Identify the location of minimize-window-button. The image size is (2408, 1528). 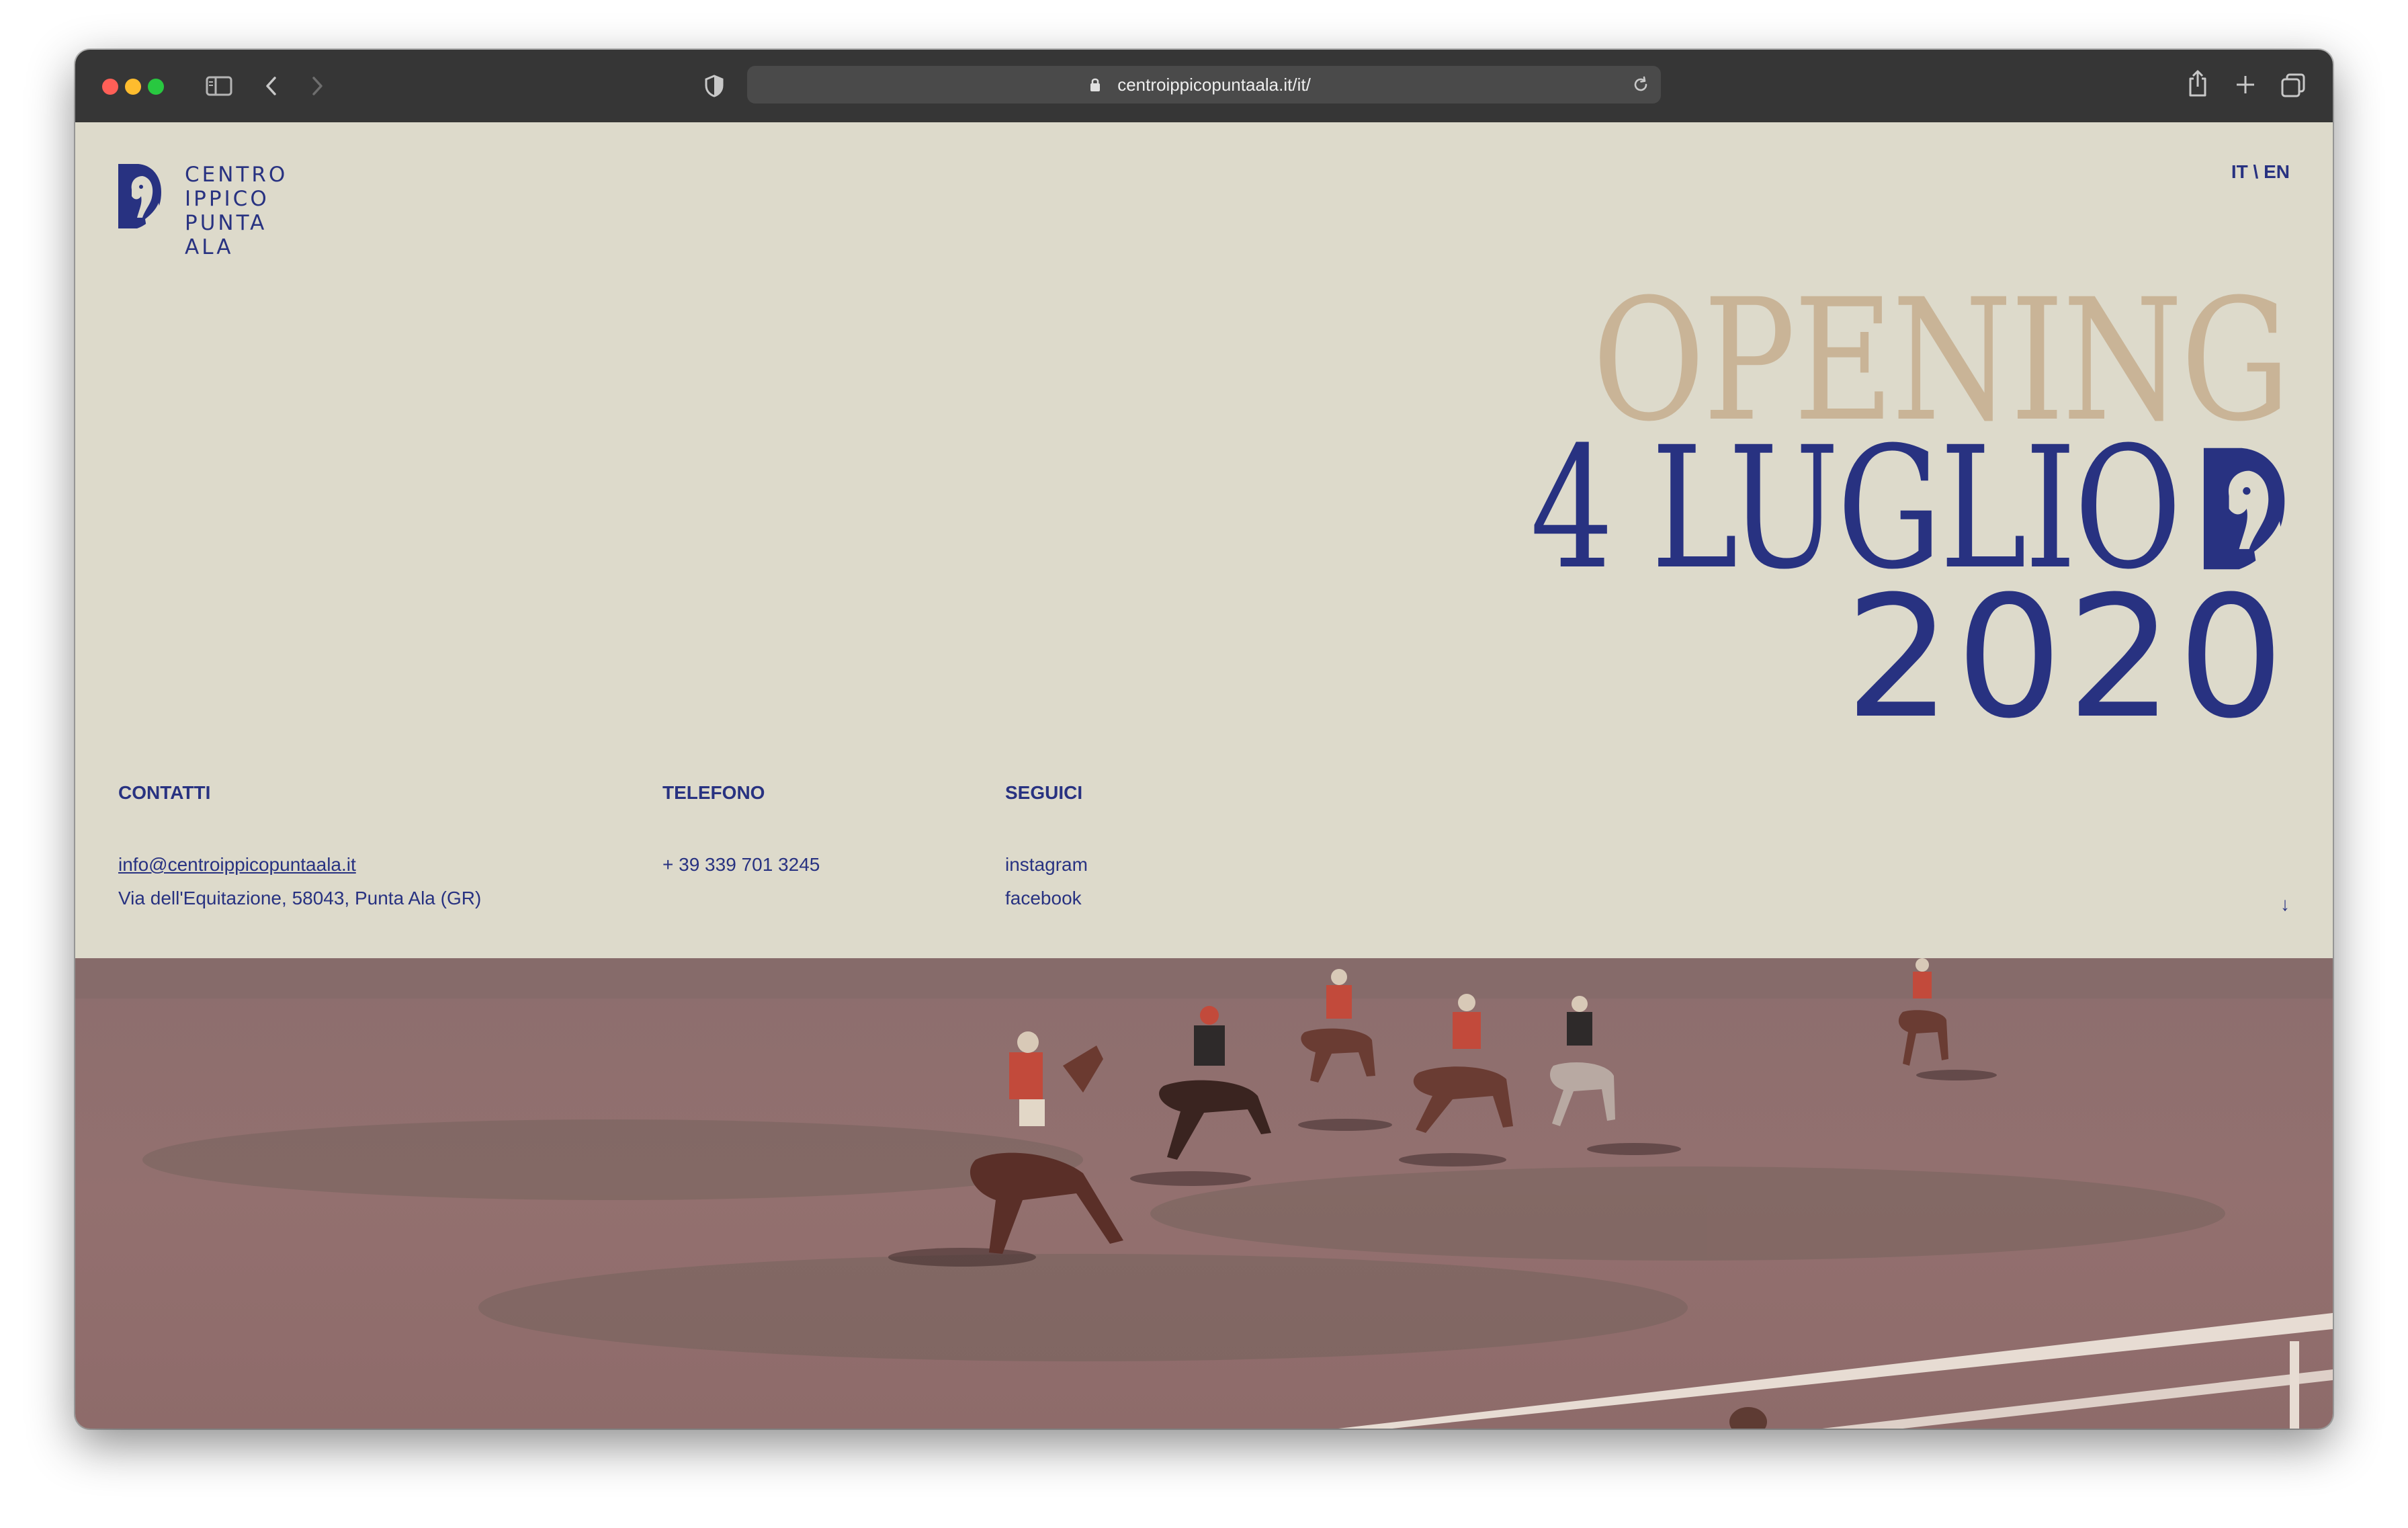
(133, 87).